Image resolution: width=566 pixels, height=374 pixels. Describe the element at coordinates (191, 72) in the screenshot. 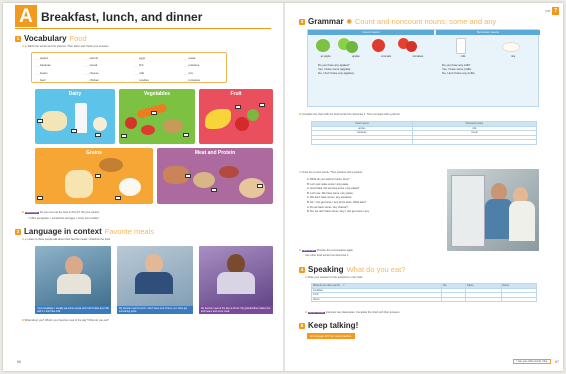

I see `word-text: rice` at that location.